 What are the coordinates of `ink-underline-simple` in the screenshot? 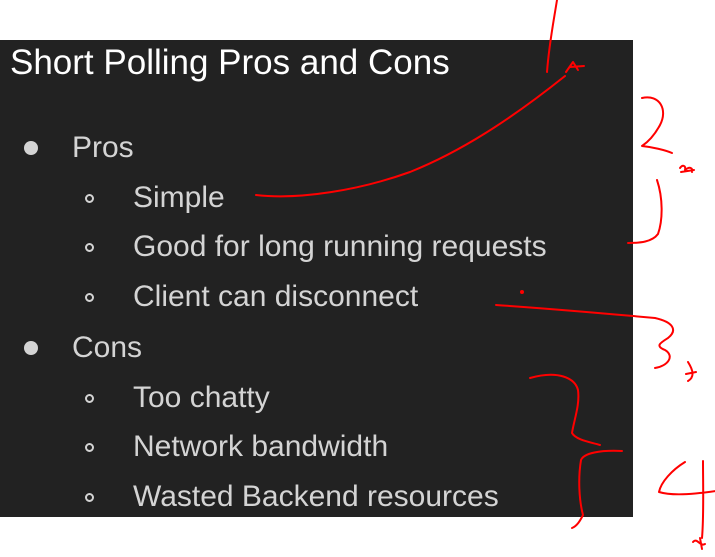 It's located at (410, 136).